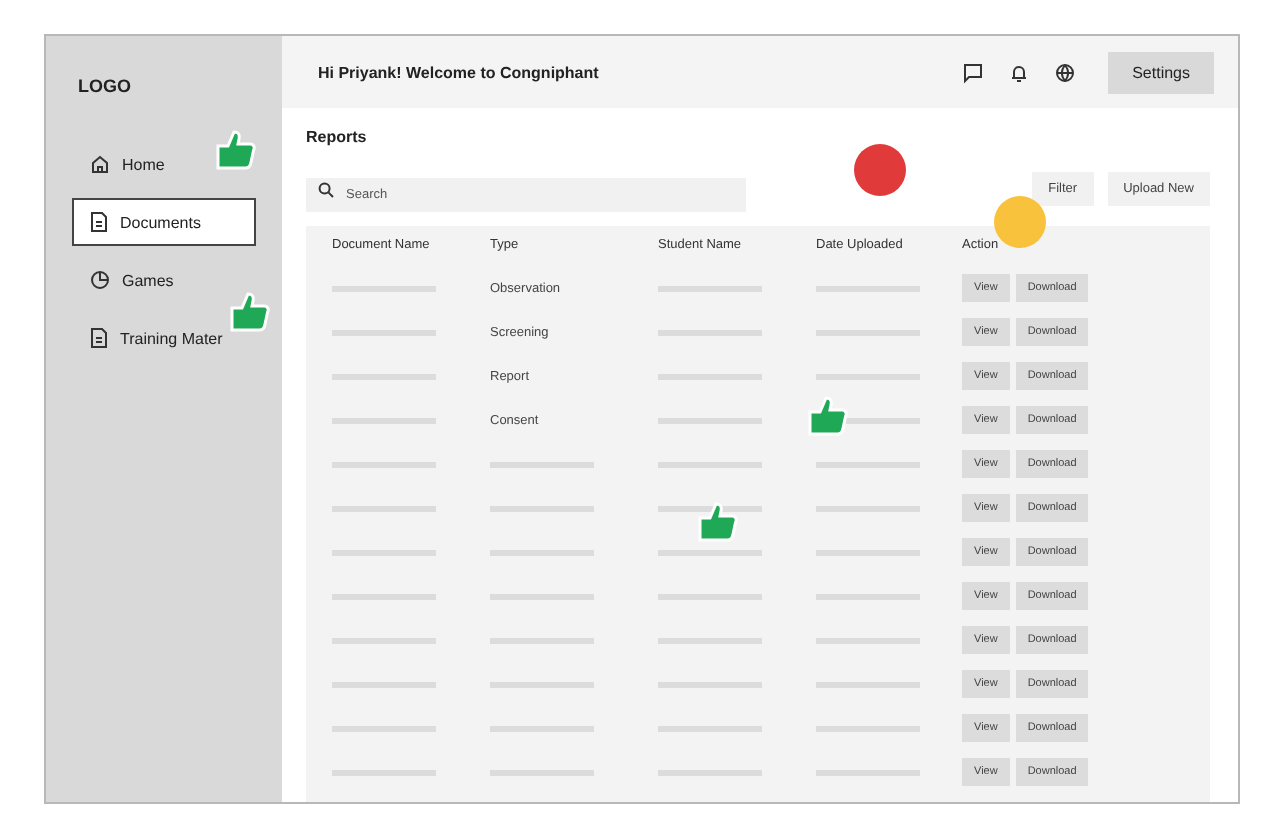  Describe the element at coordinates (1065, 72) in the screenshot. I see `globe-icon` at that location.